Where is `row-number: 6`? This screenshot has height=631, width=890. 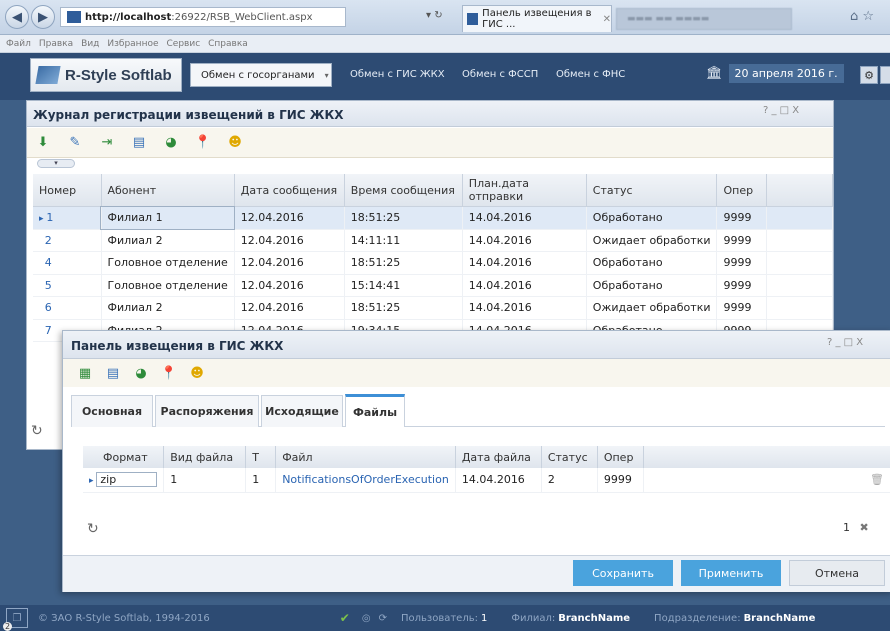 row-number: 6 is located at coordinates (48, 308).